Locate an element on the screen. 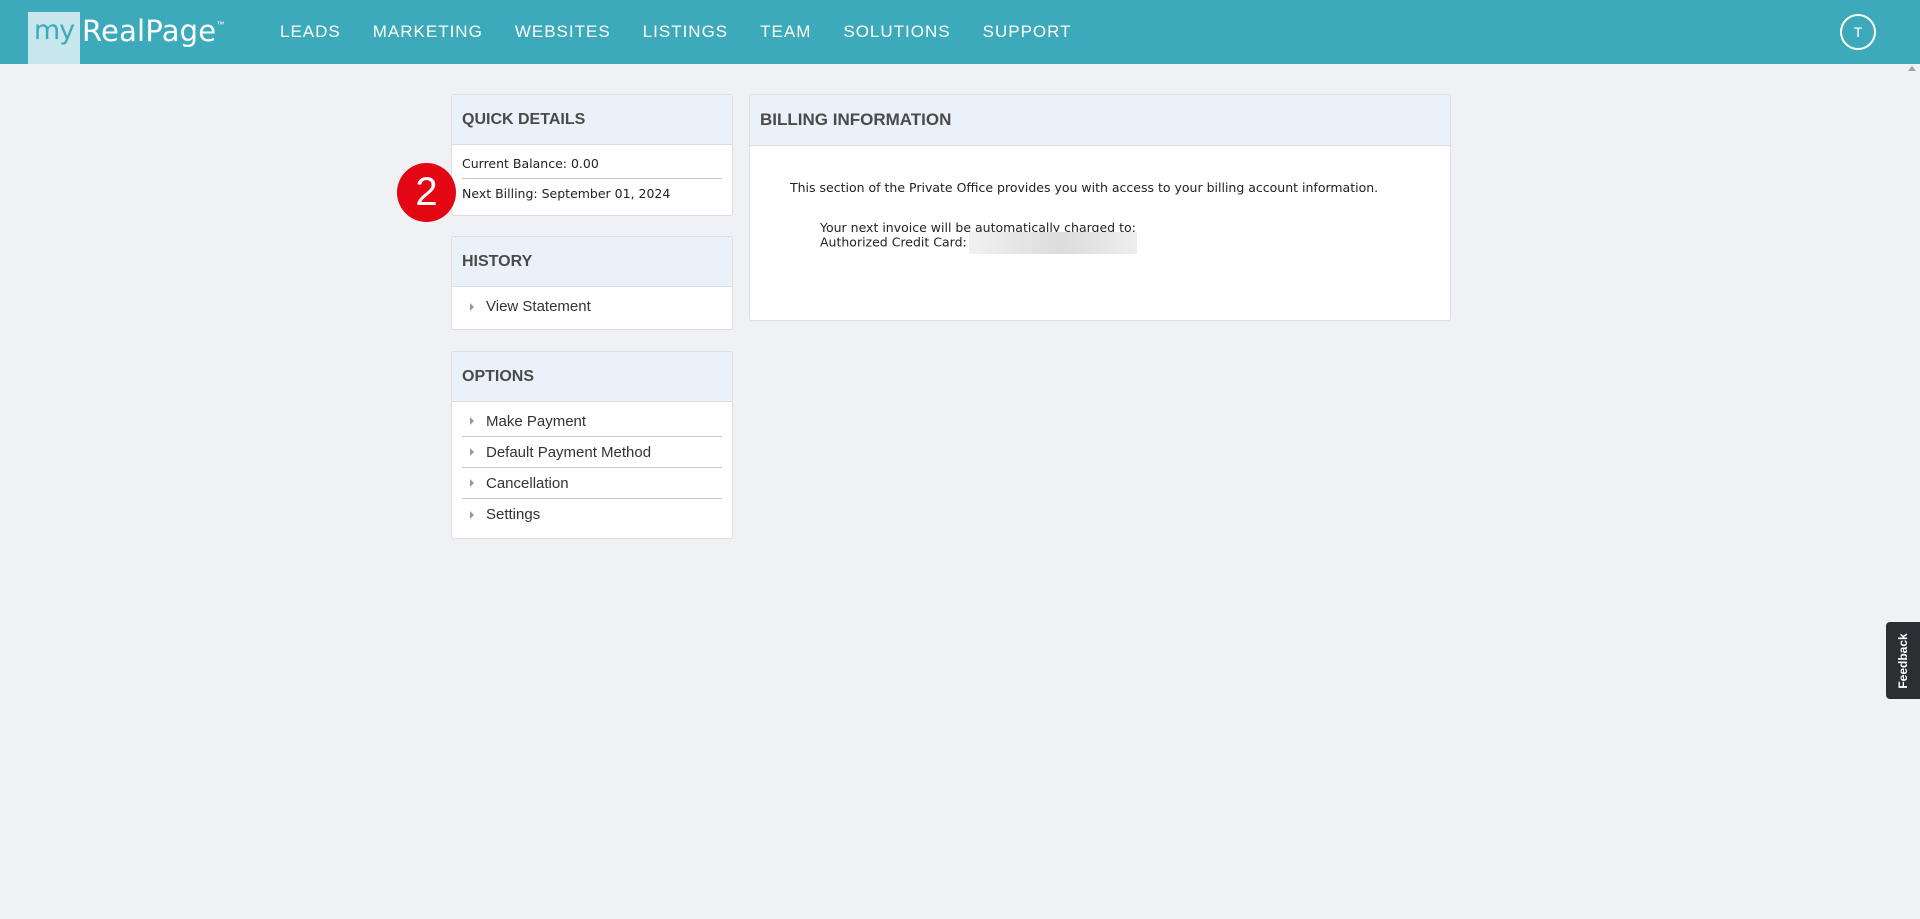 This screenshot has width=1920, height=919. feedback-label: Feedback is located at coordinates (1903, 660).